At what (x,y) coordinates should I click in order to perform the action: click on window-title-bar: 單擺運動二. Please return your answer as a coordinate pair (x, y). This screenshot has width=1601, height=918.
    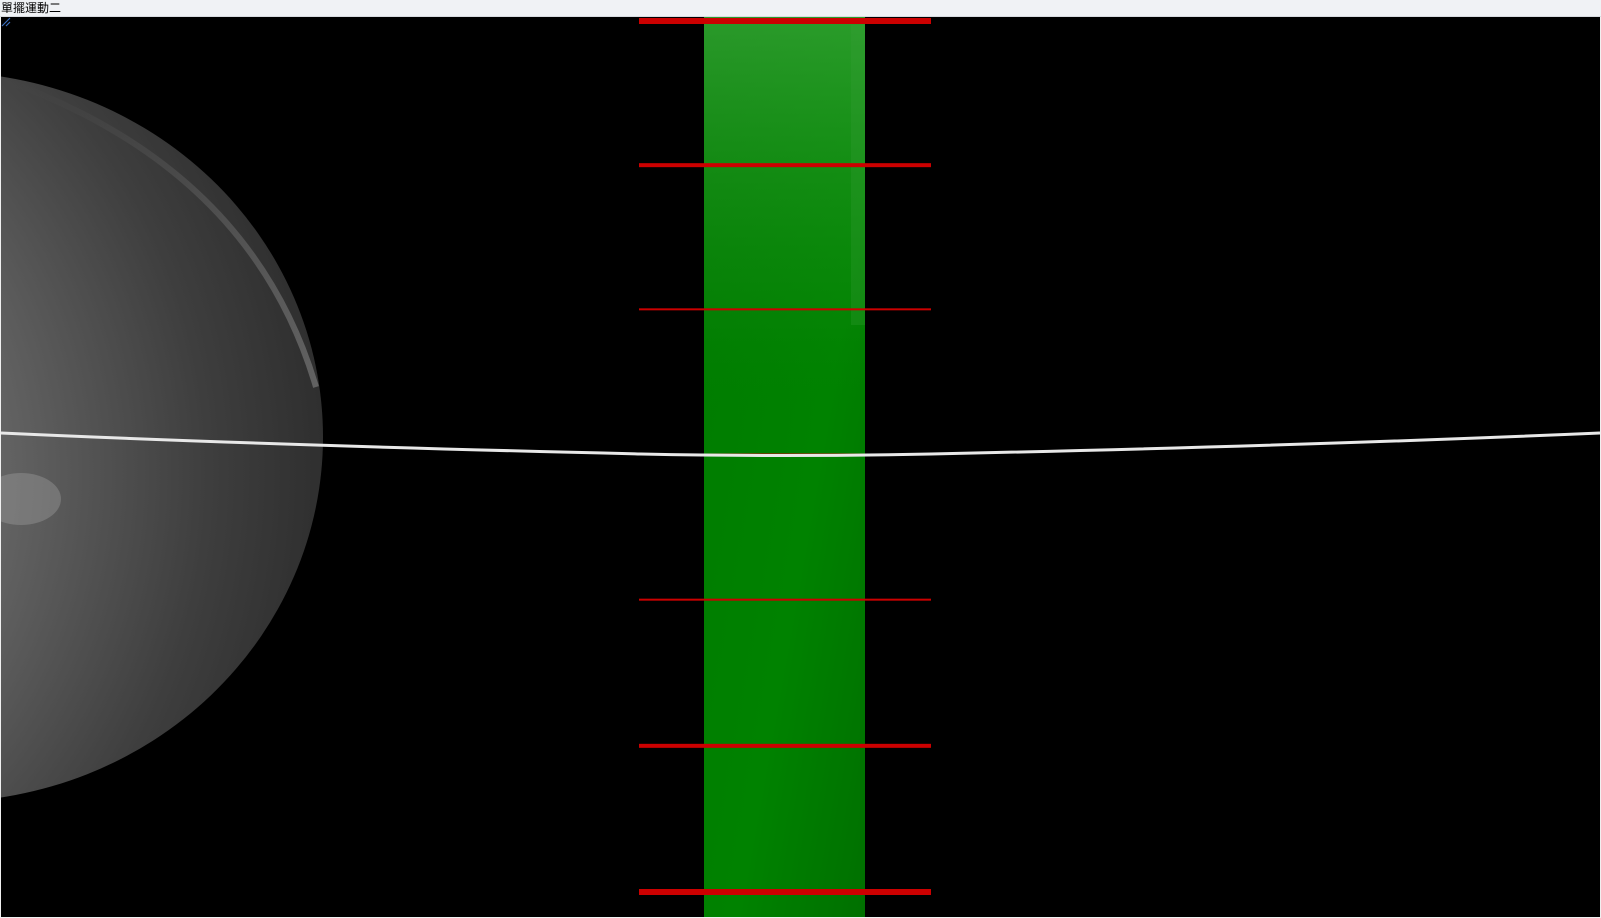
    Looking at the image, I should click on (800, 8).